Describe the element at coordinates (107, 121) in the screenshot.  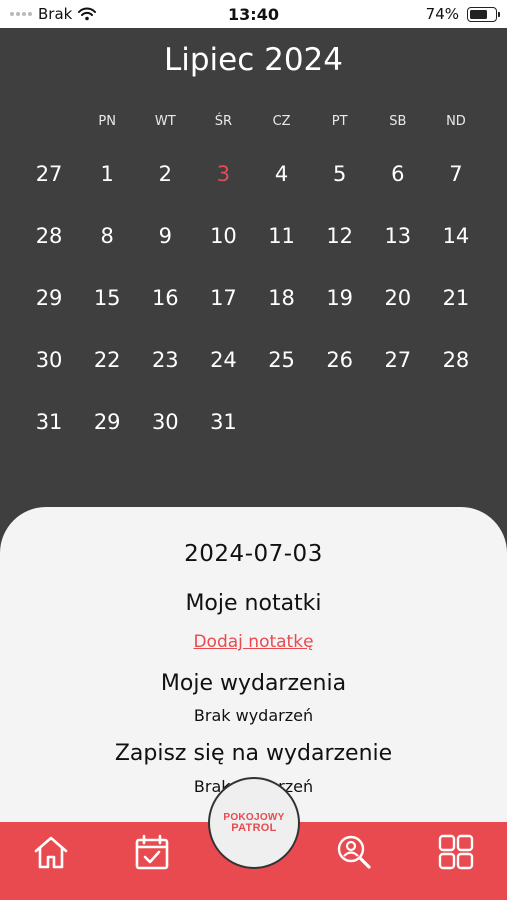
I see `weekday-label: PN` at that location.